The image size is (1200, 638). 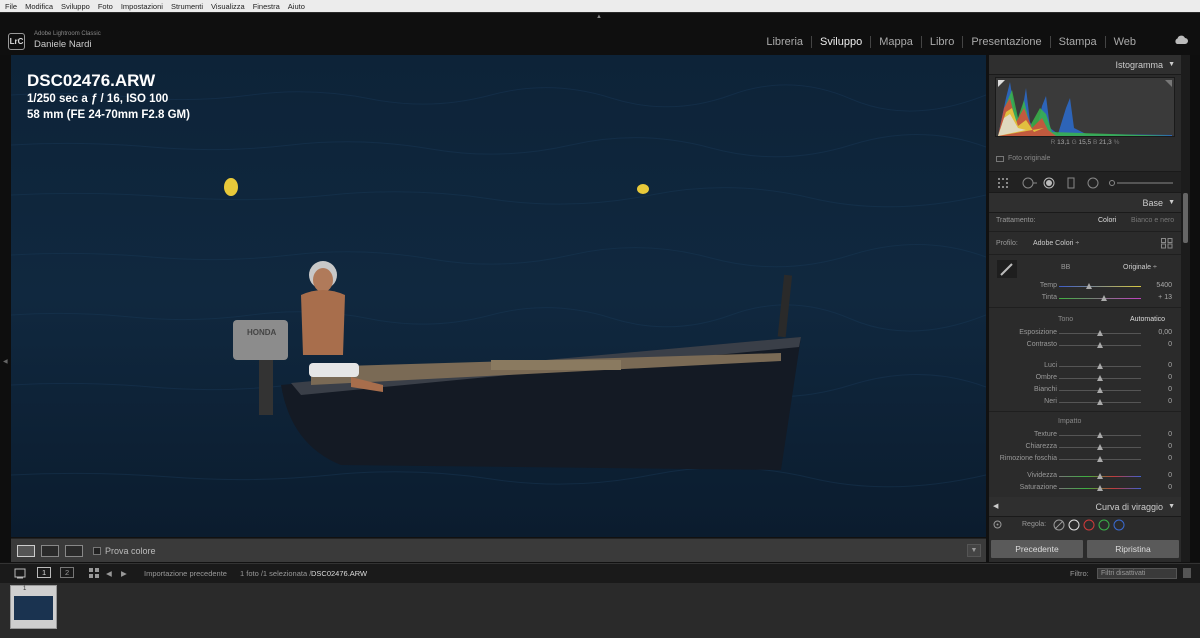 What do you see at coordinates (20, 573) in the screenshot?
I see `secondary-display-icon` at bounding box center [20, 573].